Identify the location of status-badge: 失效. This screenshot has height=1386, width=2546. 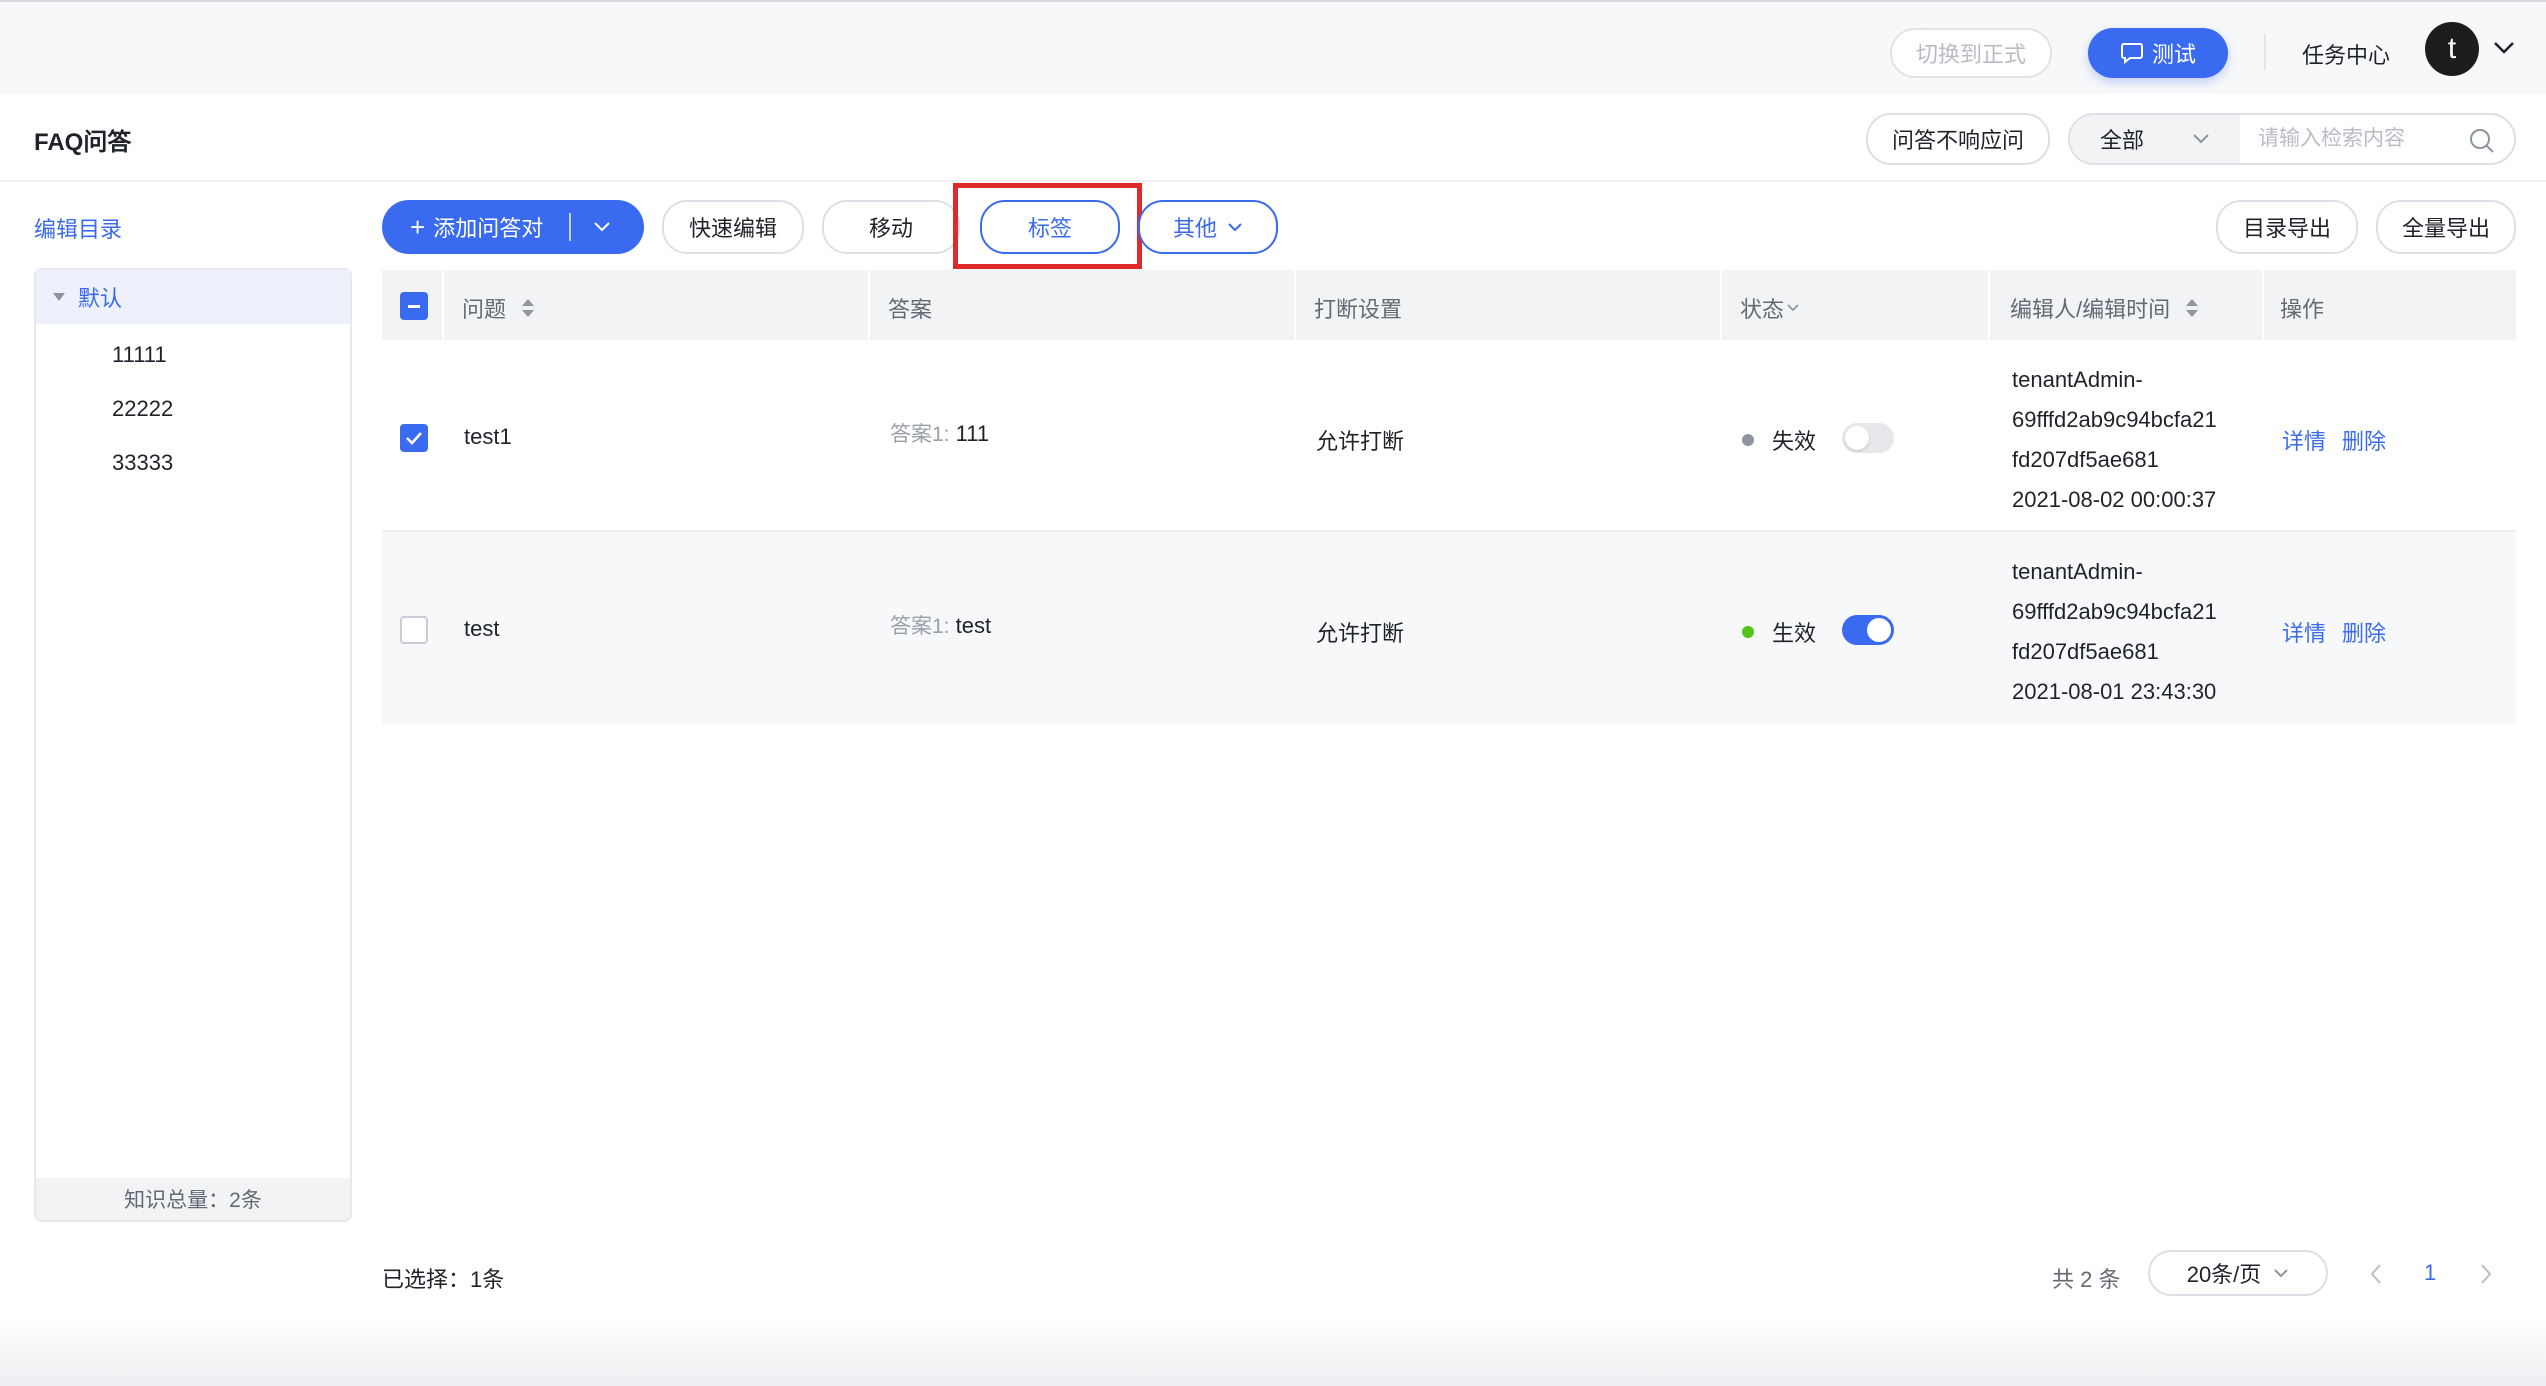
(1779, 440).